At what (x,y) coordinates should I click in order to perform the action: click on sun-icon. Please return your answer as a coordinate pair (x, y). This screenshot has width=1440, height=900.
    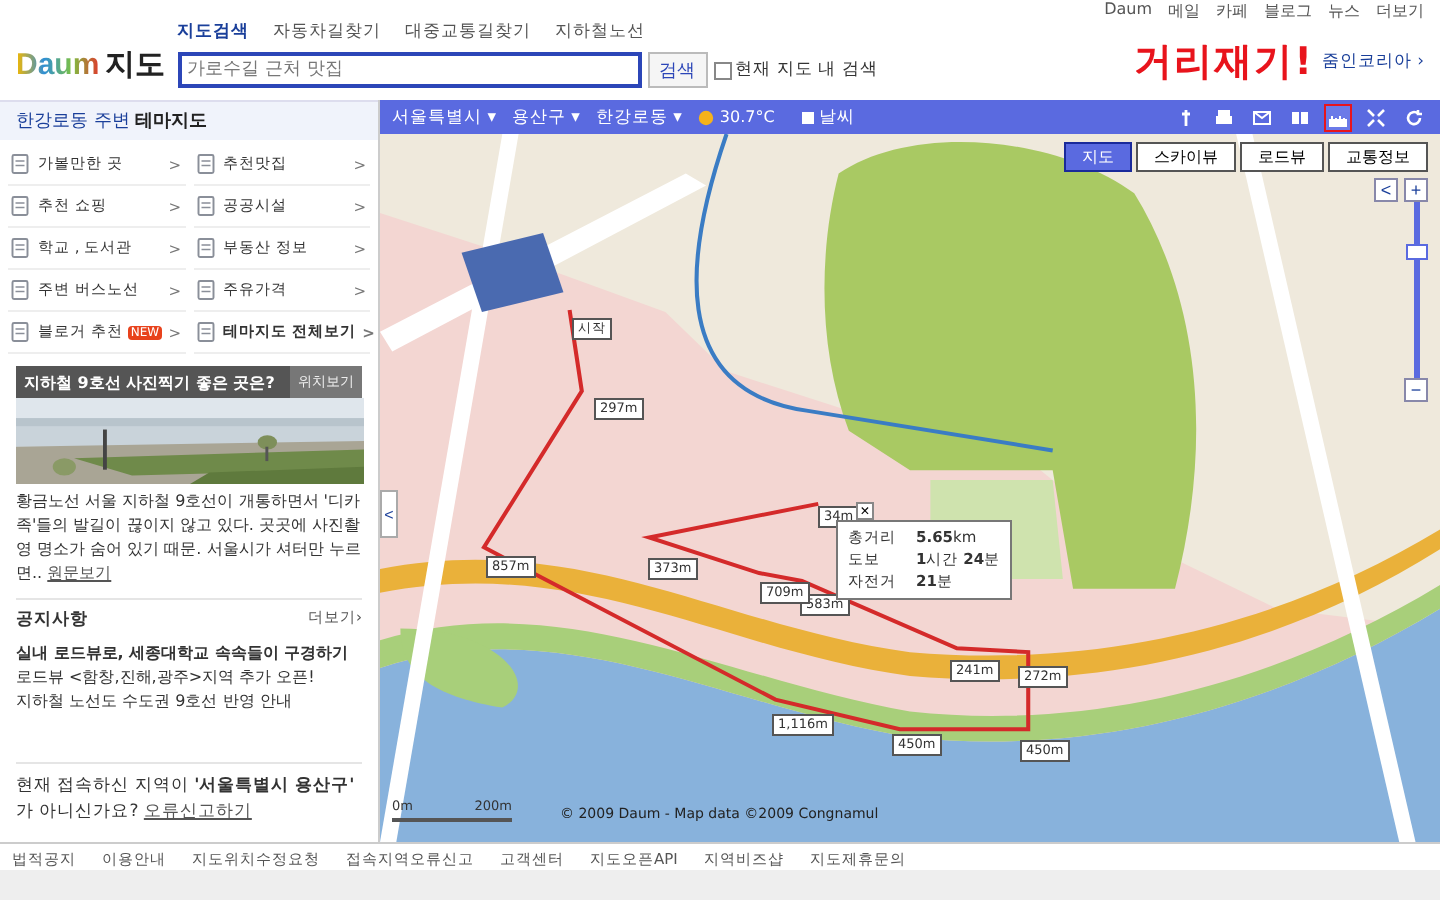
    Looking at the image, I should click on (705, 117).